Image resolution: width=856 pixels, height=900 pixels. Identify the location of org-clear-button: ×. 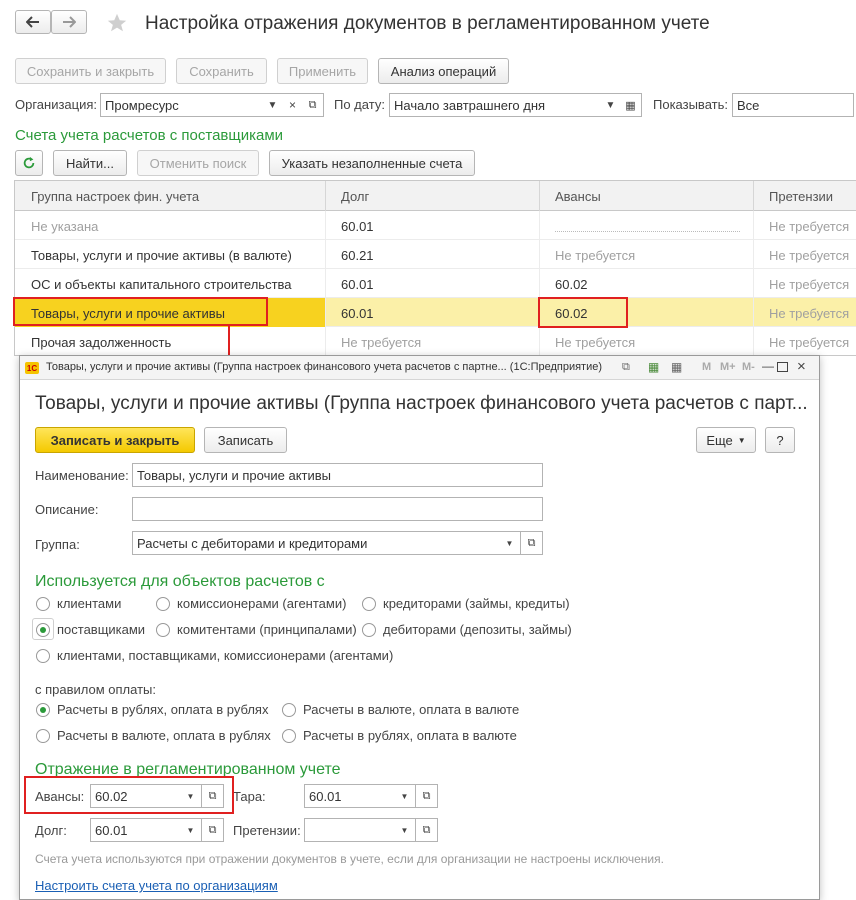
(293, 105).